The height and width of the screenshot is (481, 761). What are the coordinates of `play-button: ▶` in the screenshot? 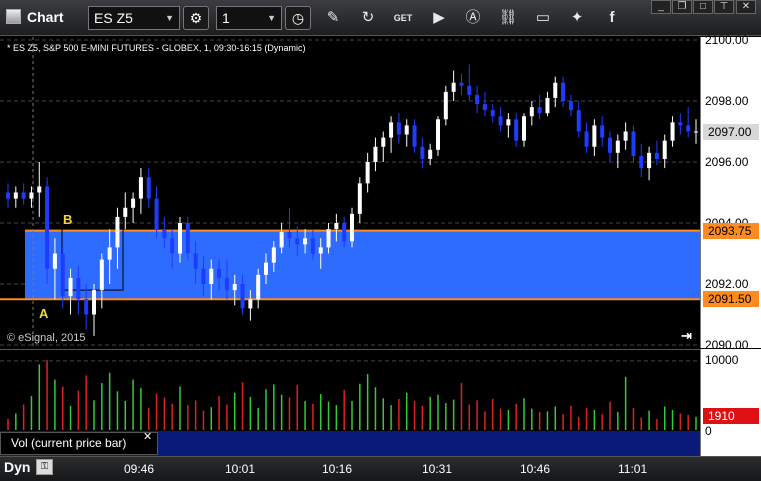 It's located at (439, 18).